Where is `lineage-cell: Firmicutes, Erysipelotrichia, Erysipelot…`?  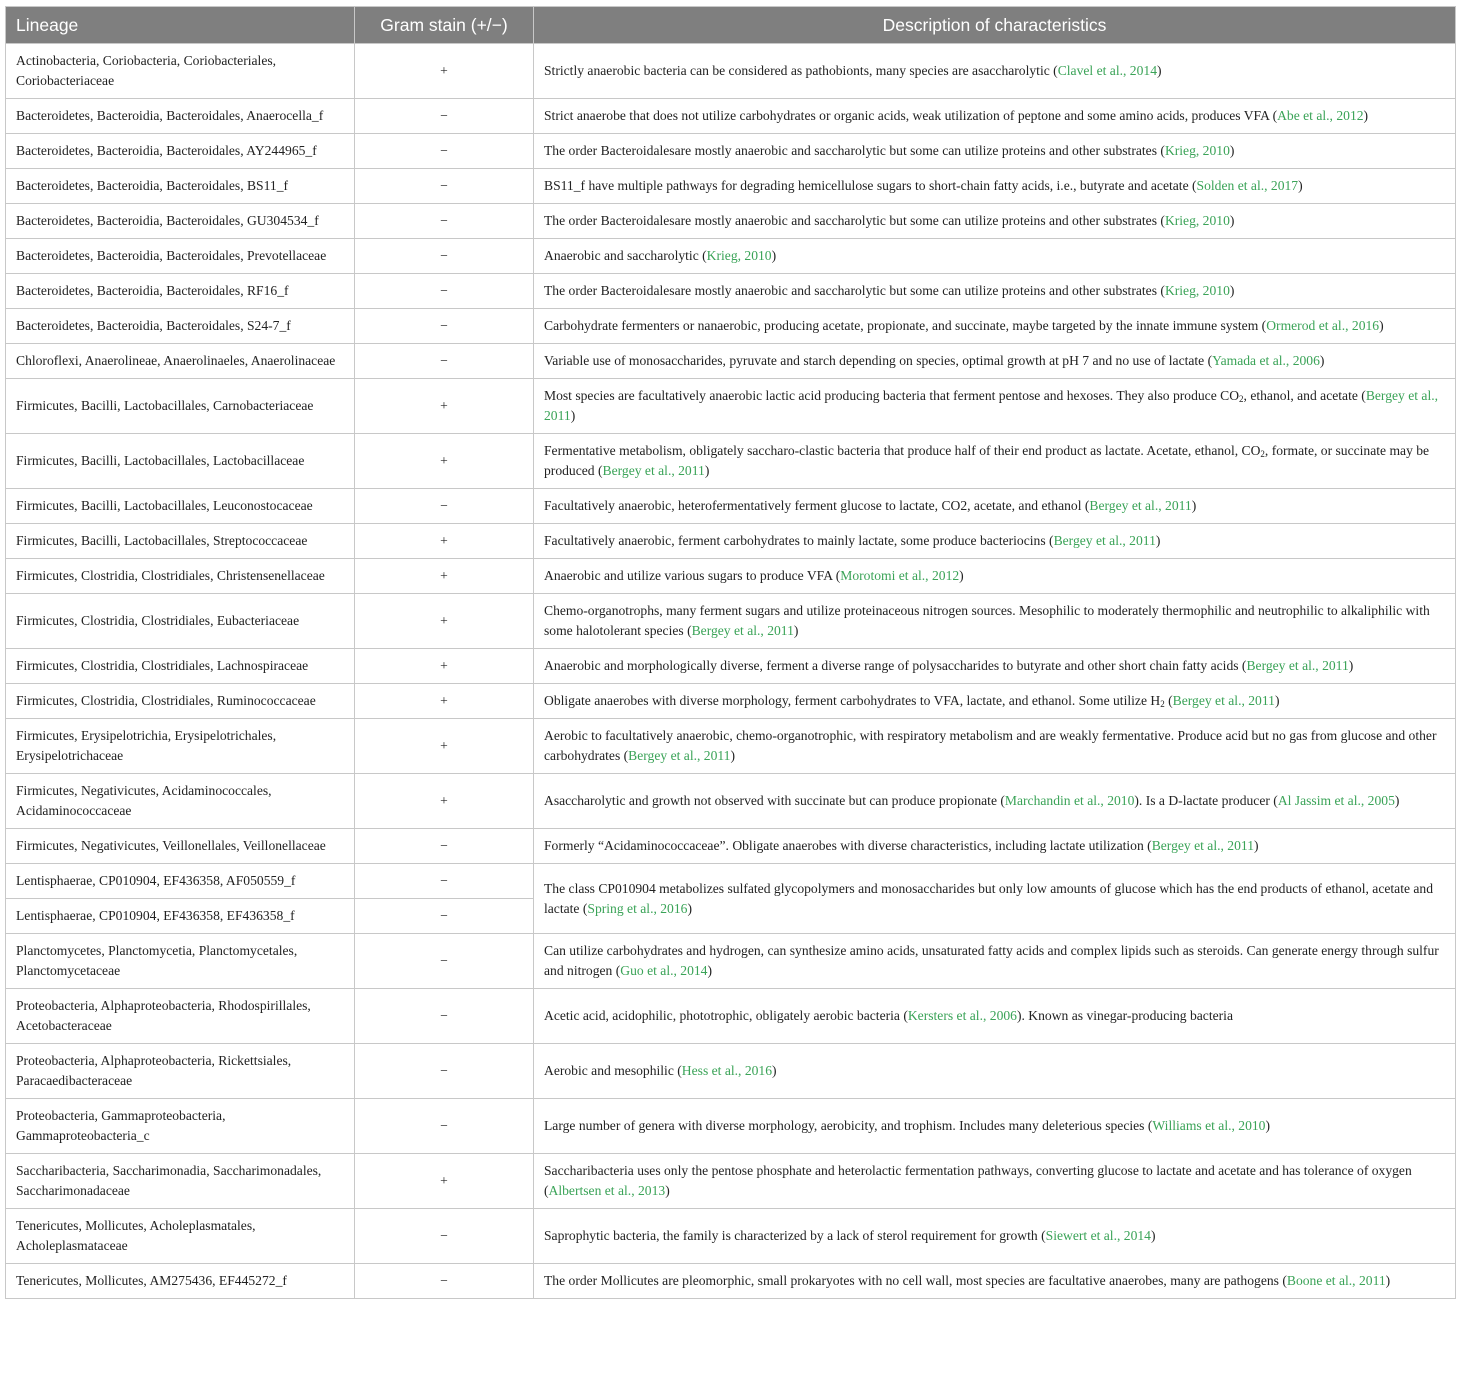 lineage-cell: Firmicutes, Erysipelotrichia, Erysipelot… is located at coordinates (180, 746).